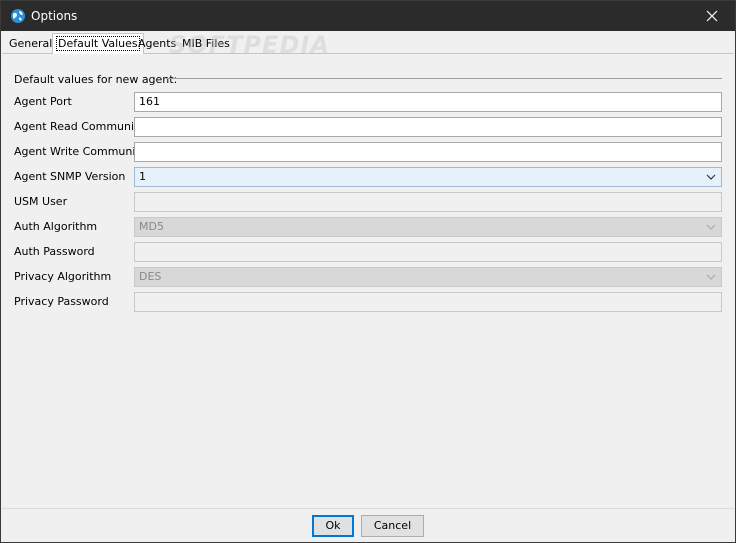 This screenshot has height=543, width=736. Describe the element at coordinates (79, 126) in the screenshot. I see `agent-read-community-label: Agent Read Community` at that location.